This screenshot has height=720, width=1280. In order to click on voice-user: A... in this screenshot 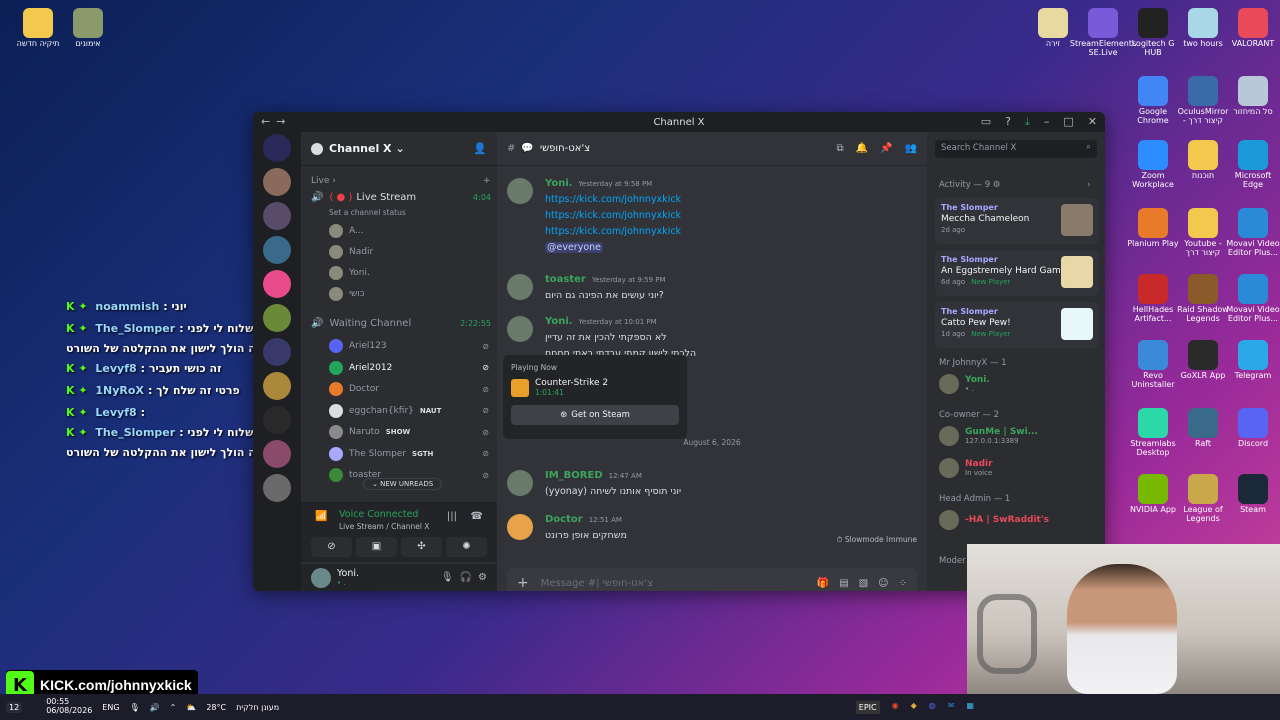, I will do `click(409, 231)`.